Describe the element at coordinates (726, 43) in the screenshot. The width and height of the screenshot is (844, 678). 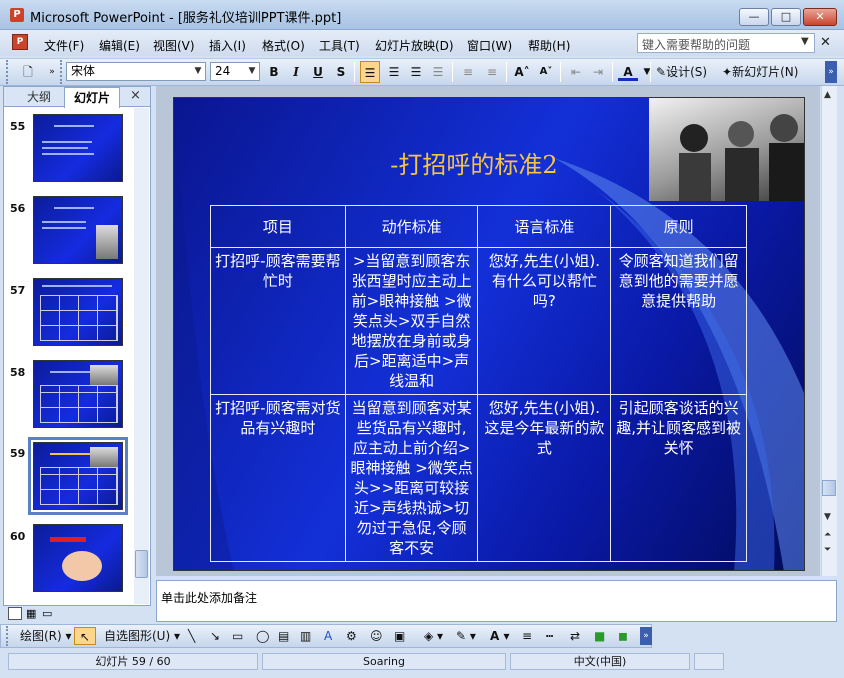
I see `help-search-input: 键入需要帮助的问题` at that location.